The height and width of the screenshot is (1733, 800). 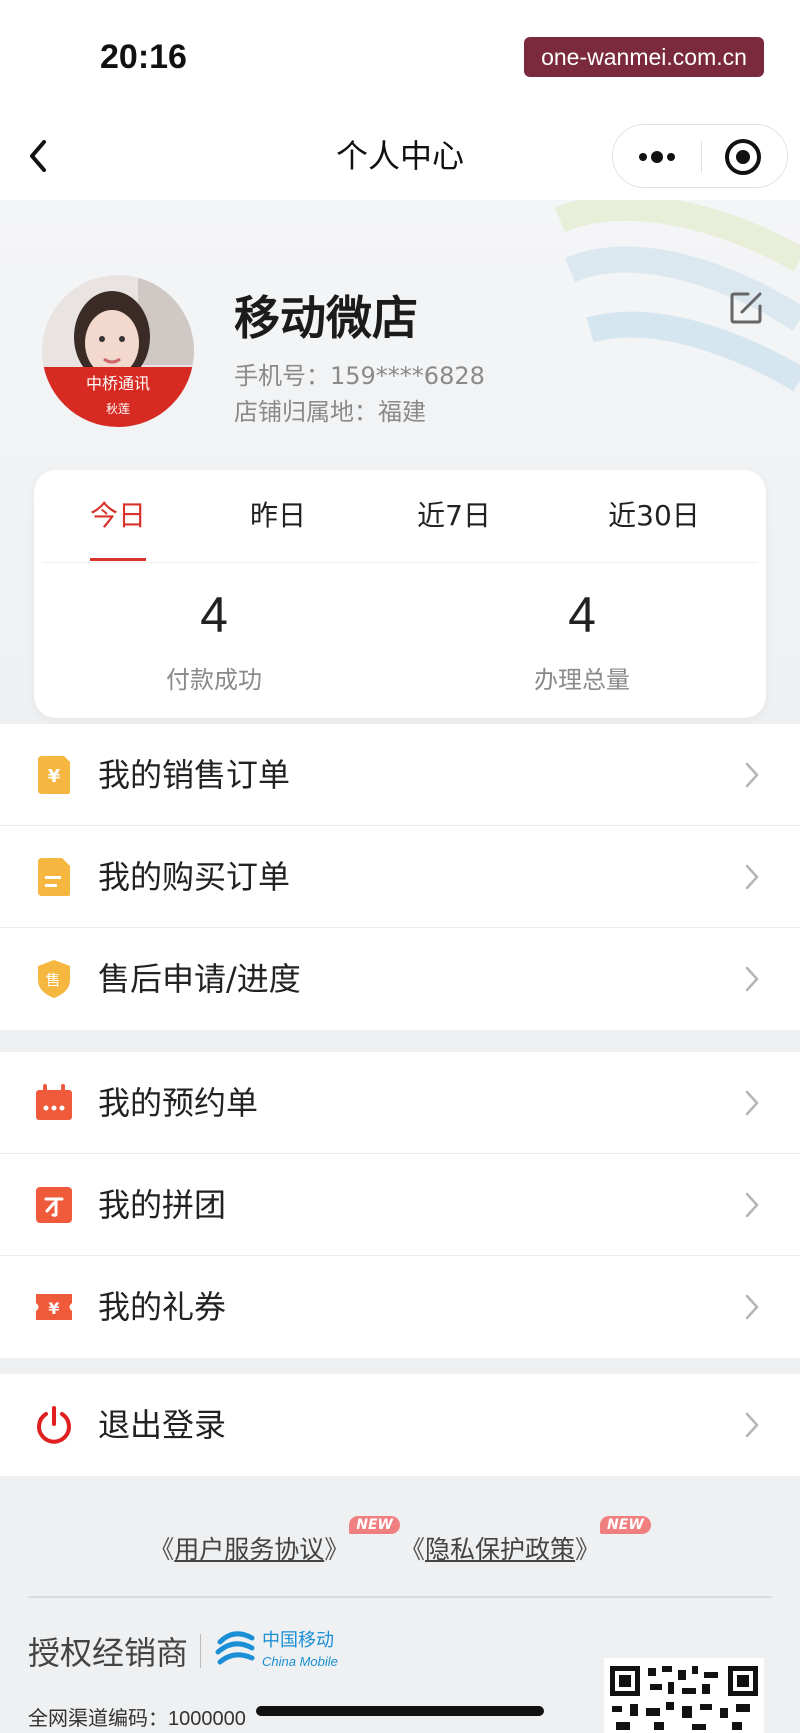 I want to click on close-miniprogram-button, so click(x=743, y=157).